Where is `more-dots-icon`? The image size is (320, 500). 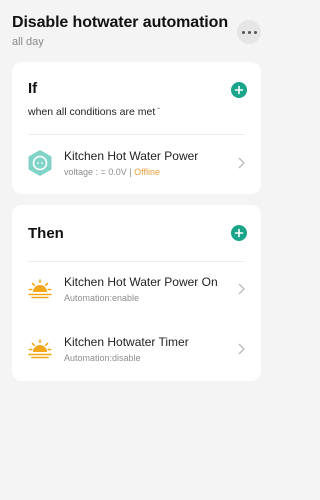
more-dots-icon is located at coordinates (249, 32).